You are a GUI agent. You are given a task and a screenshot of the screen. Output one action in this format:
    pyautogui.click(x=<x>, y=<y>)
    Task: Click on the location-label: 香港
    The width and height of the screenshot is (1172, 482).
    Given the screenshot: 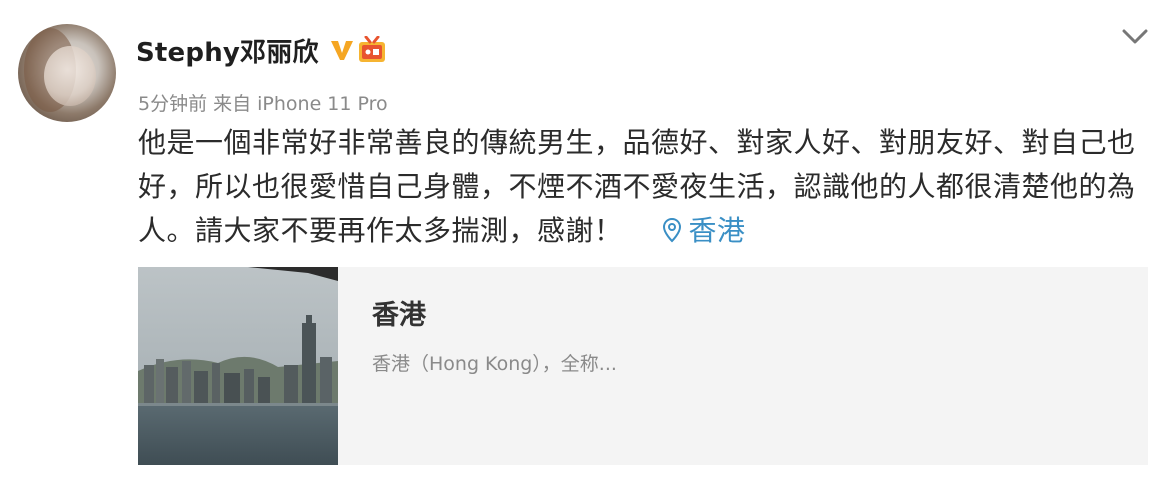 What is the action you would take?
    pyautogui.click(x=717, y=230)
    